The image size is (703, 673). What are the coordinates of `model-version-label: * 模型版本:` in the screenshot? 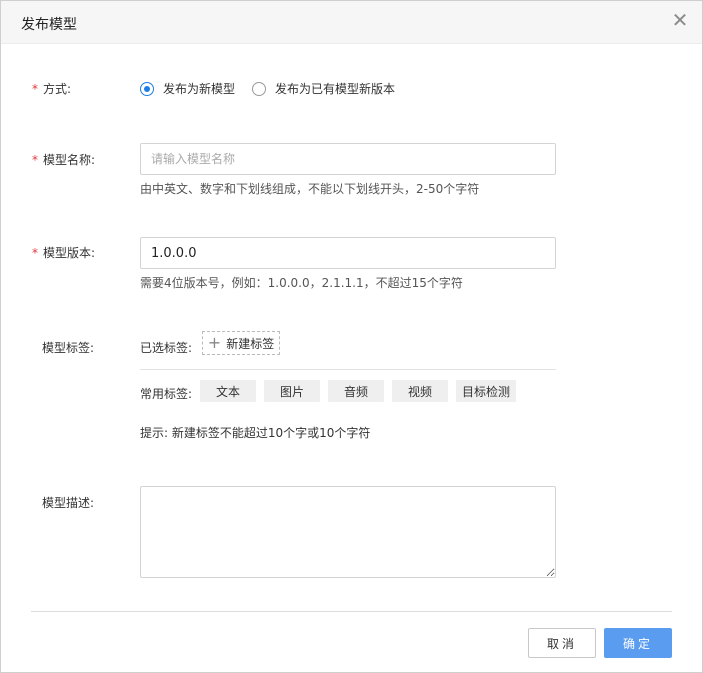 It's located at (82, 252).